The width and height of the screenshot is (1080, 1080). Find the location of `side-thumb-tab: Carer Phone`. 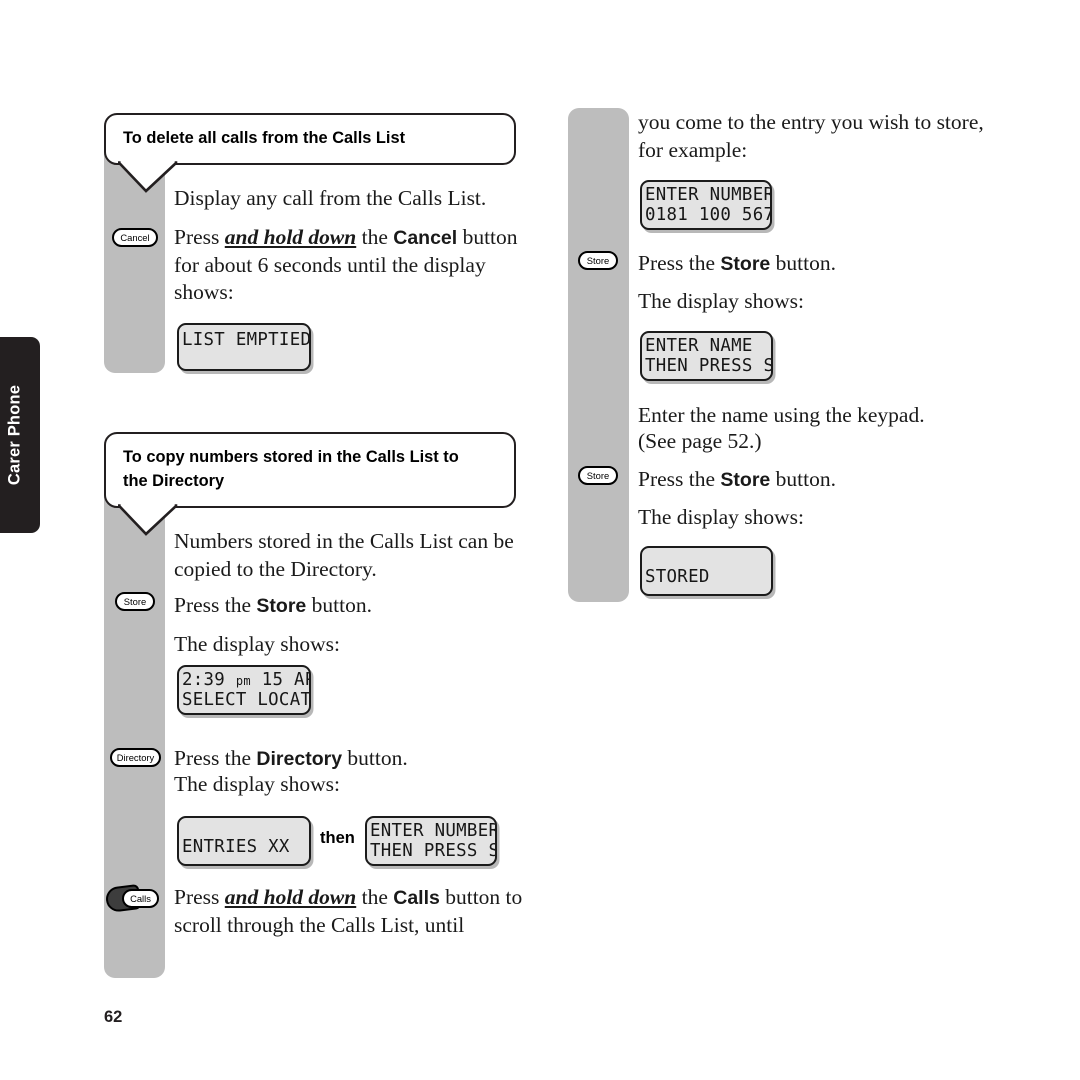

side-thumb-tab: Carer Phone is located at coordinates (20, 435).